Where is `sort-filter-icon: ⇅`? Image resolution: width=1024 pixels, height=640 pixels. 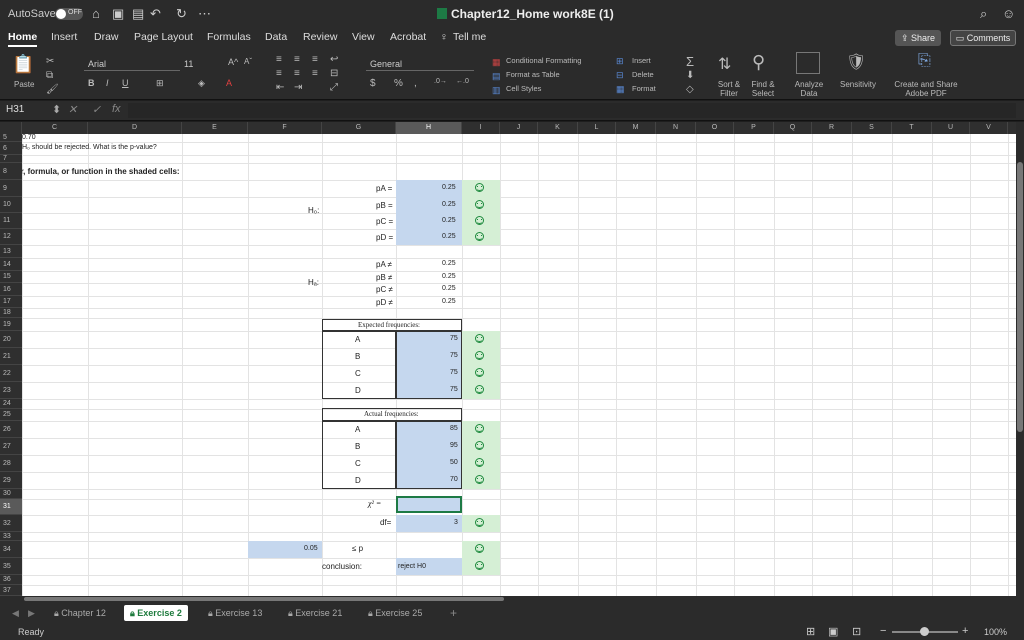 sort-filter-icon: ⇅ is located at coordinates (724, 64).